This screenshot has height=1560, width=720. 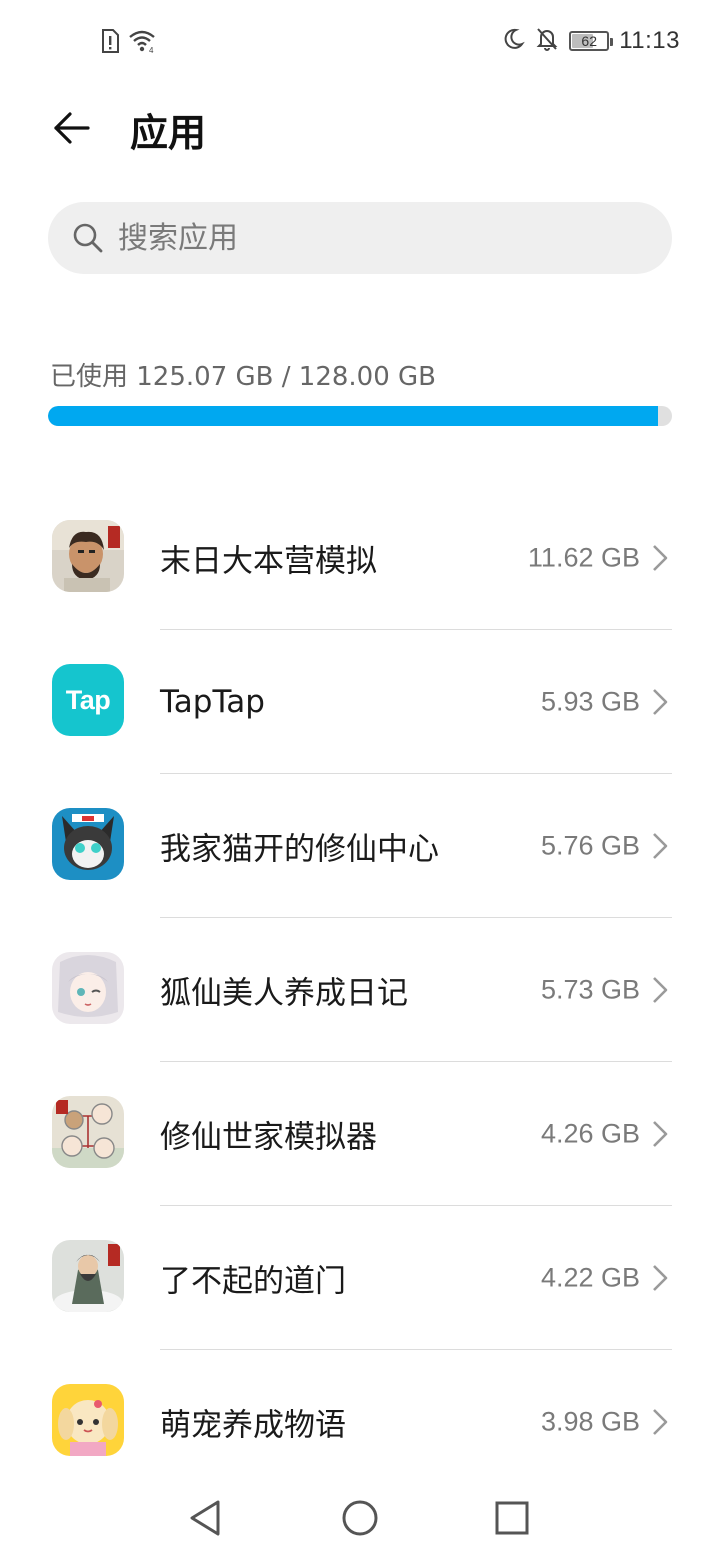 I want to click on nav-recents-button, so click(x=512, y=1518).